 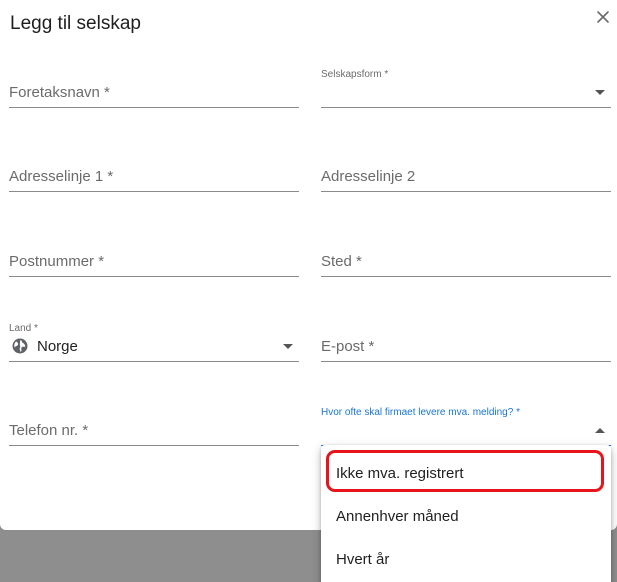 What do you see at coordinates (466, 87) in the screenshot?
I see `company-form-select: Selskapsform *` at bounding box center [466, 87].